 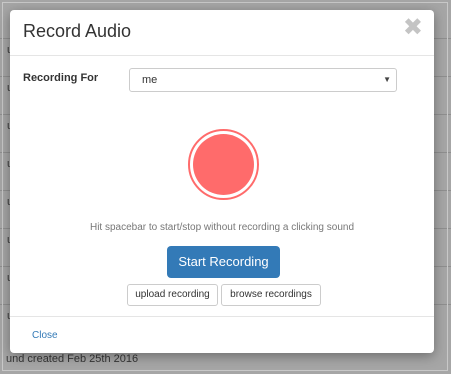 I want to click on record-circle-icon, so click(x=223, y=164).